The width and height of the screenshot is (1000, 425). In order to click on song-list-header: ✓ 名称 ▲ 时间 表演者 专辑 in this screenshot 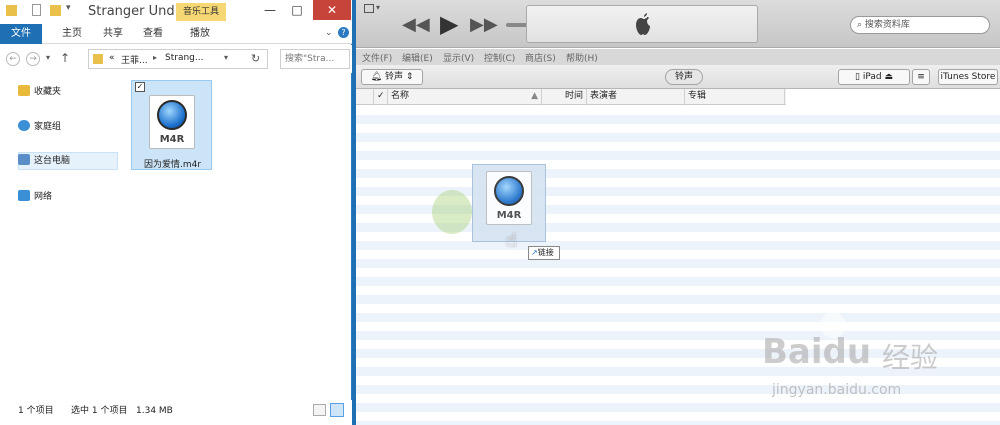, I will do `click(571, 97)`.